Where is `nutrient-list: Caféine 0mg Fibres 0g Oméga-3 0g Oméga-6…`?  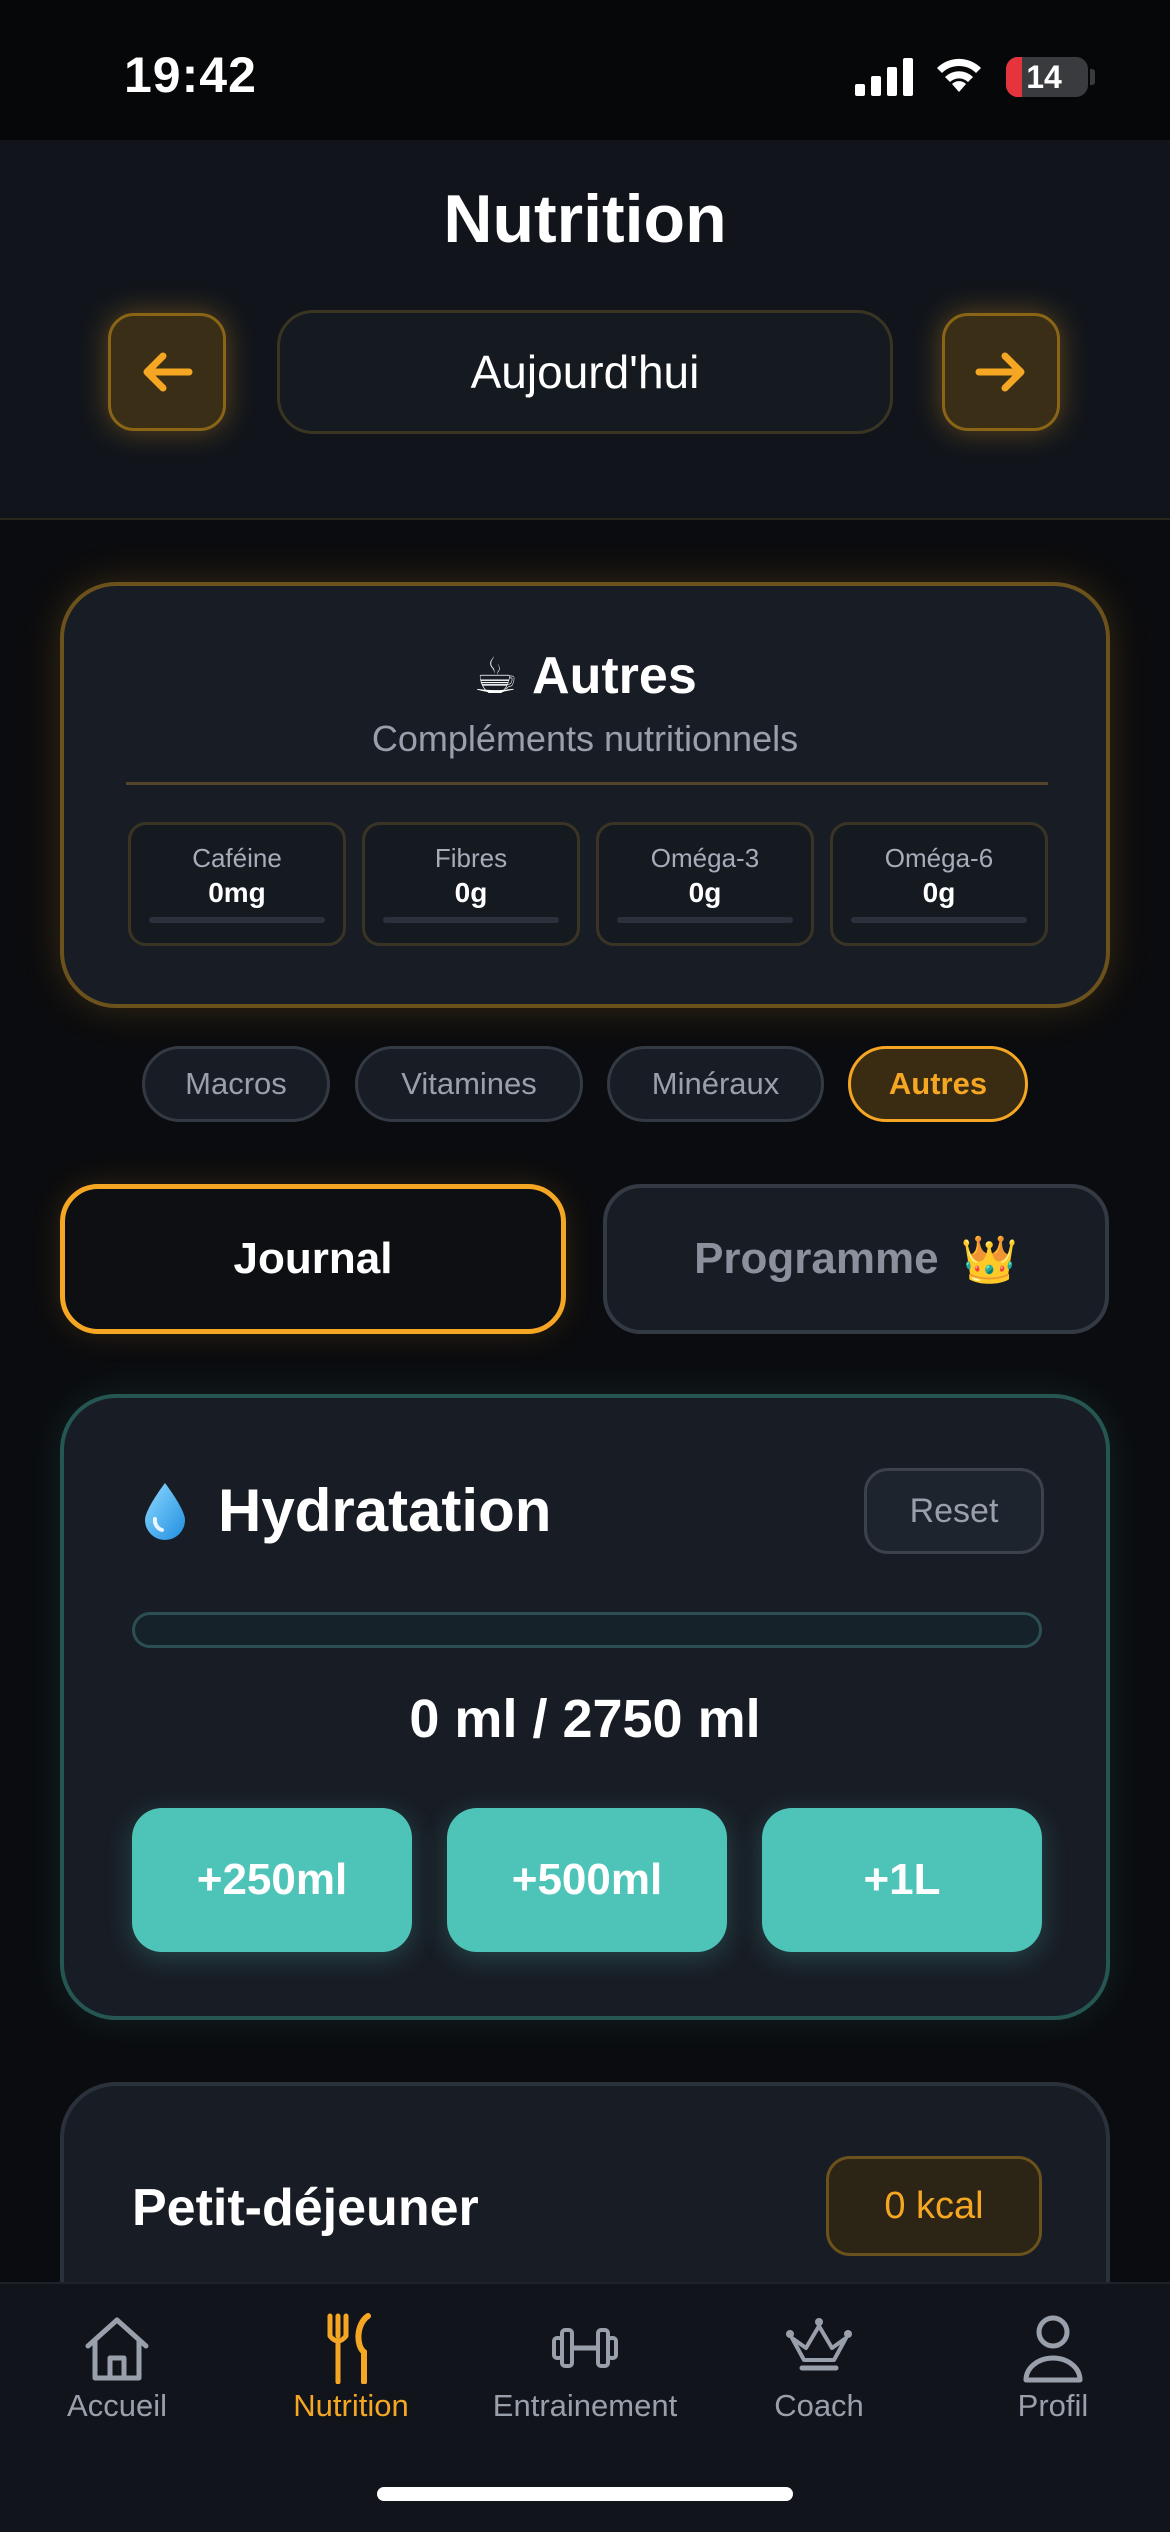 nutrient-list: Caféine 0mg Fibres 0g Oméga-3 0g Oméga-6… is located at coordinates (589, 884).